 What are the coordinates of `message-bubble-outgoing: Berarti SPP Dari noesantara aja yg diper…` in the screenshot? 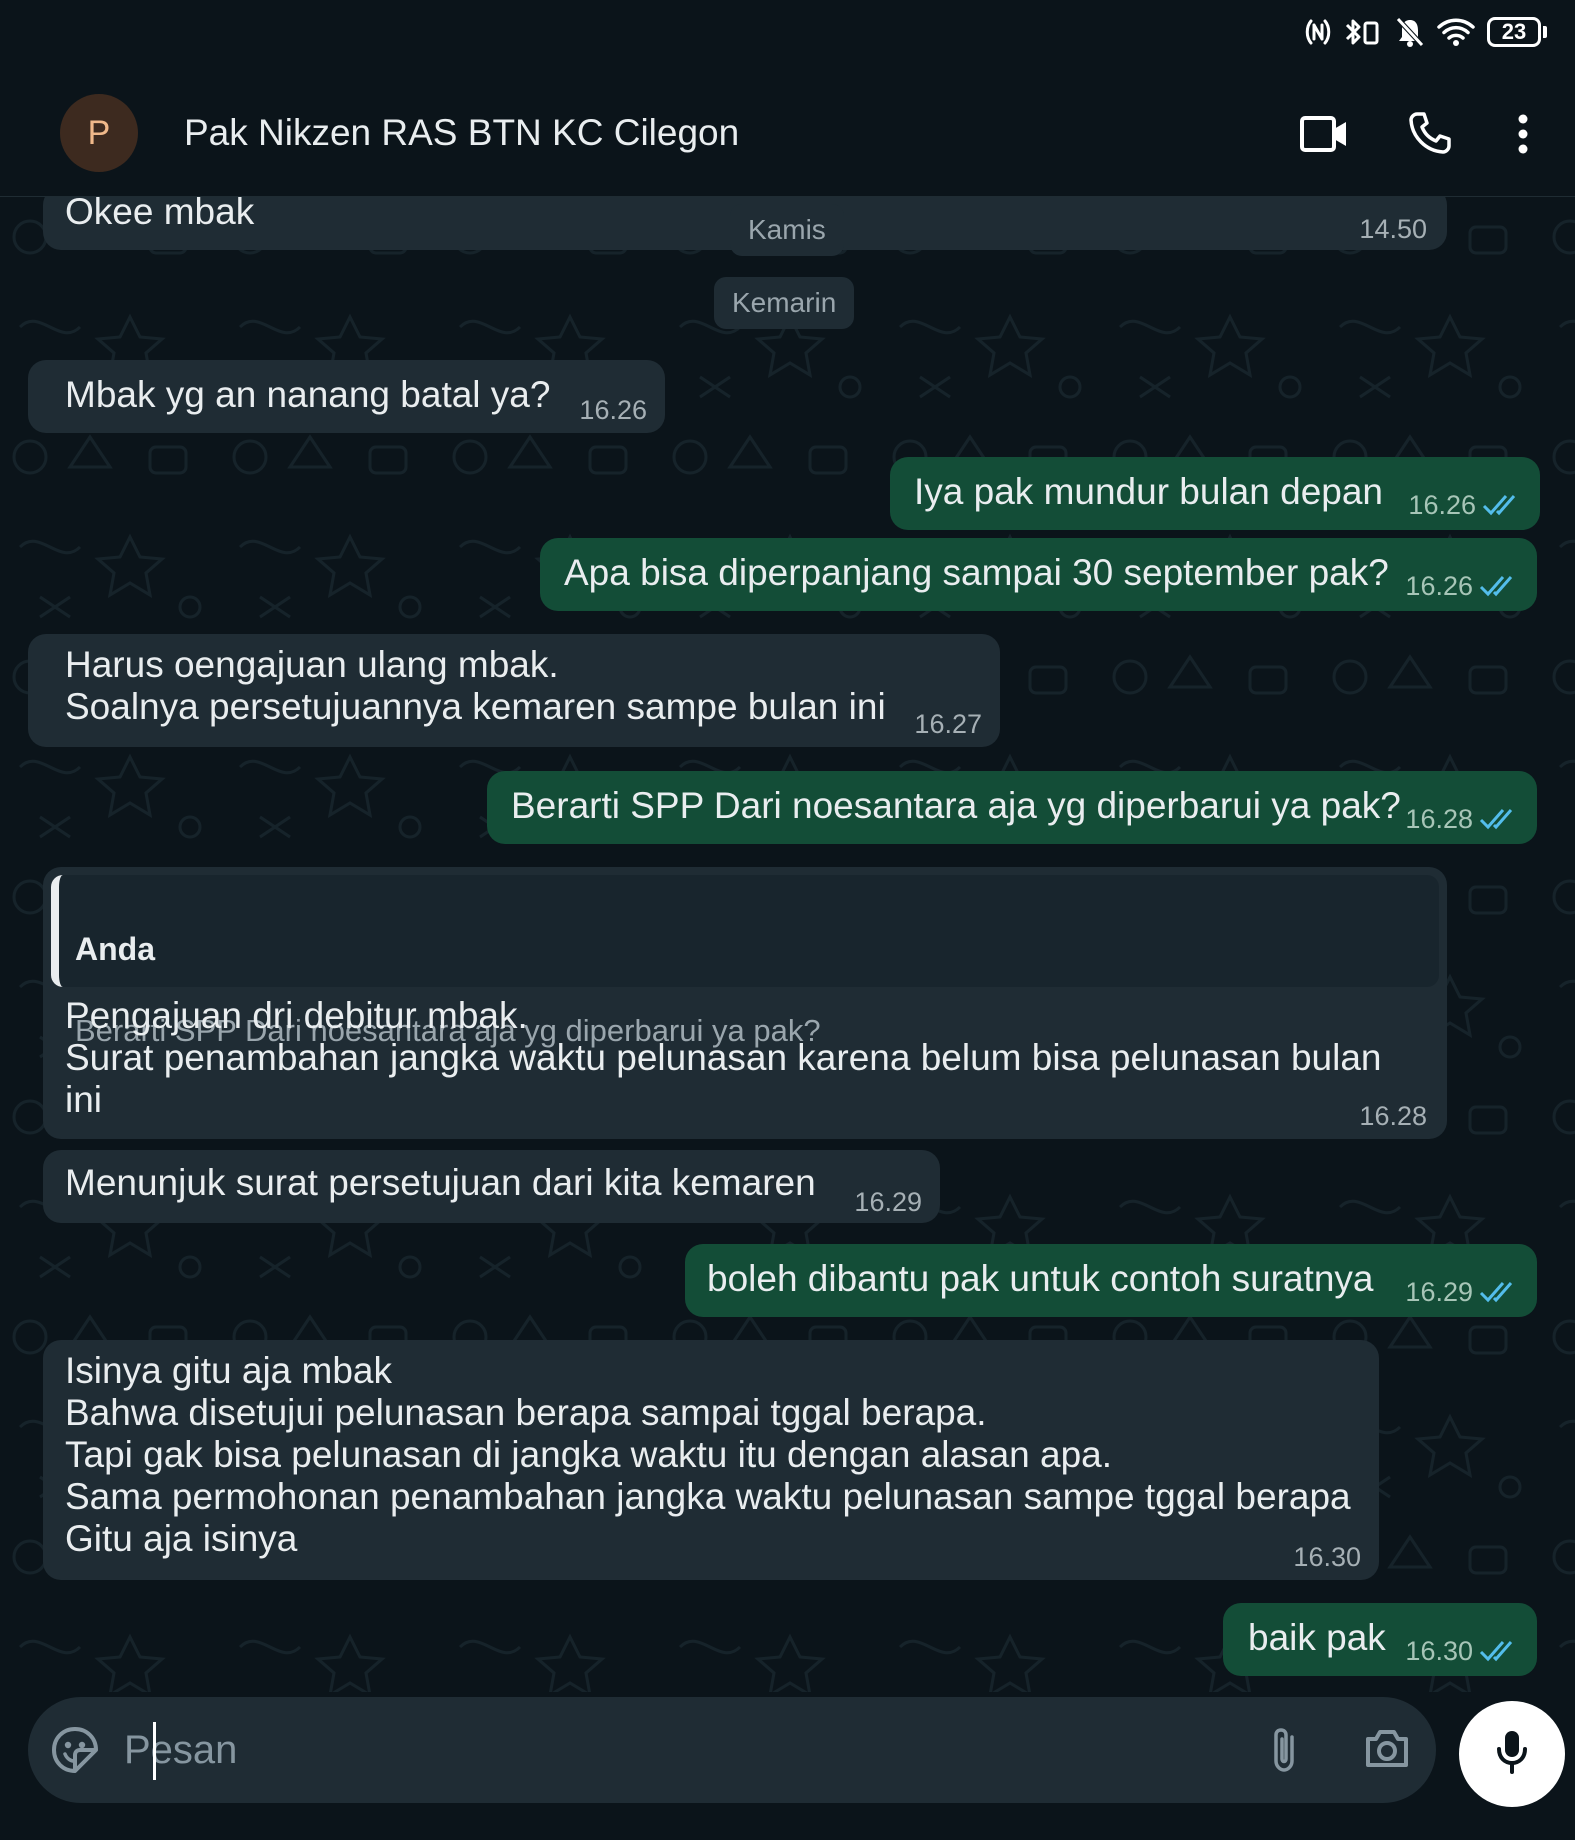 It's located at (1012, 807).